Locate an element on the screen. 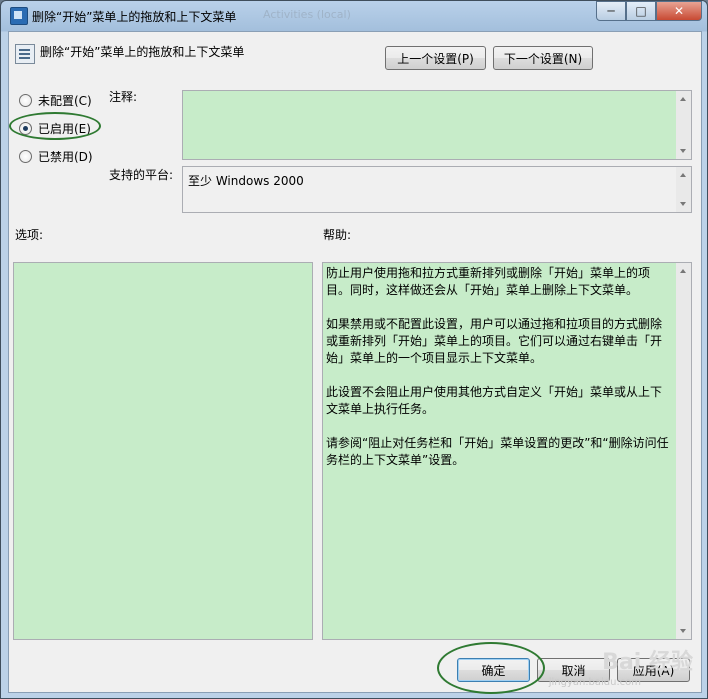  policy-app-icon is located at coordinates (19, 16).